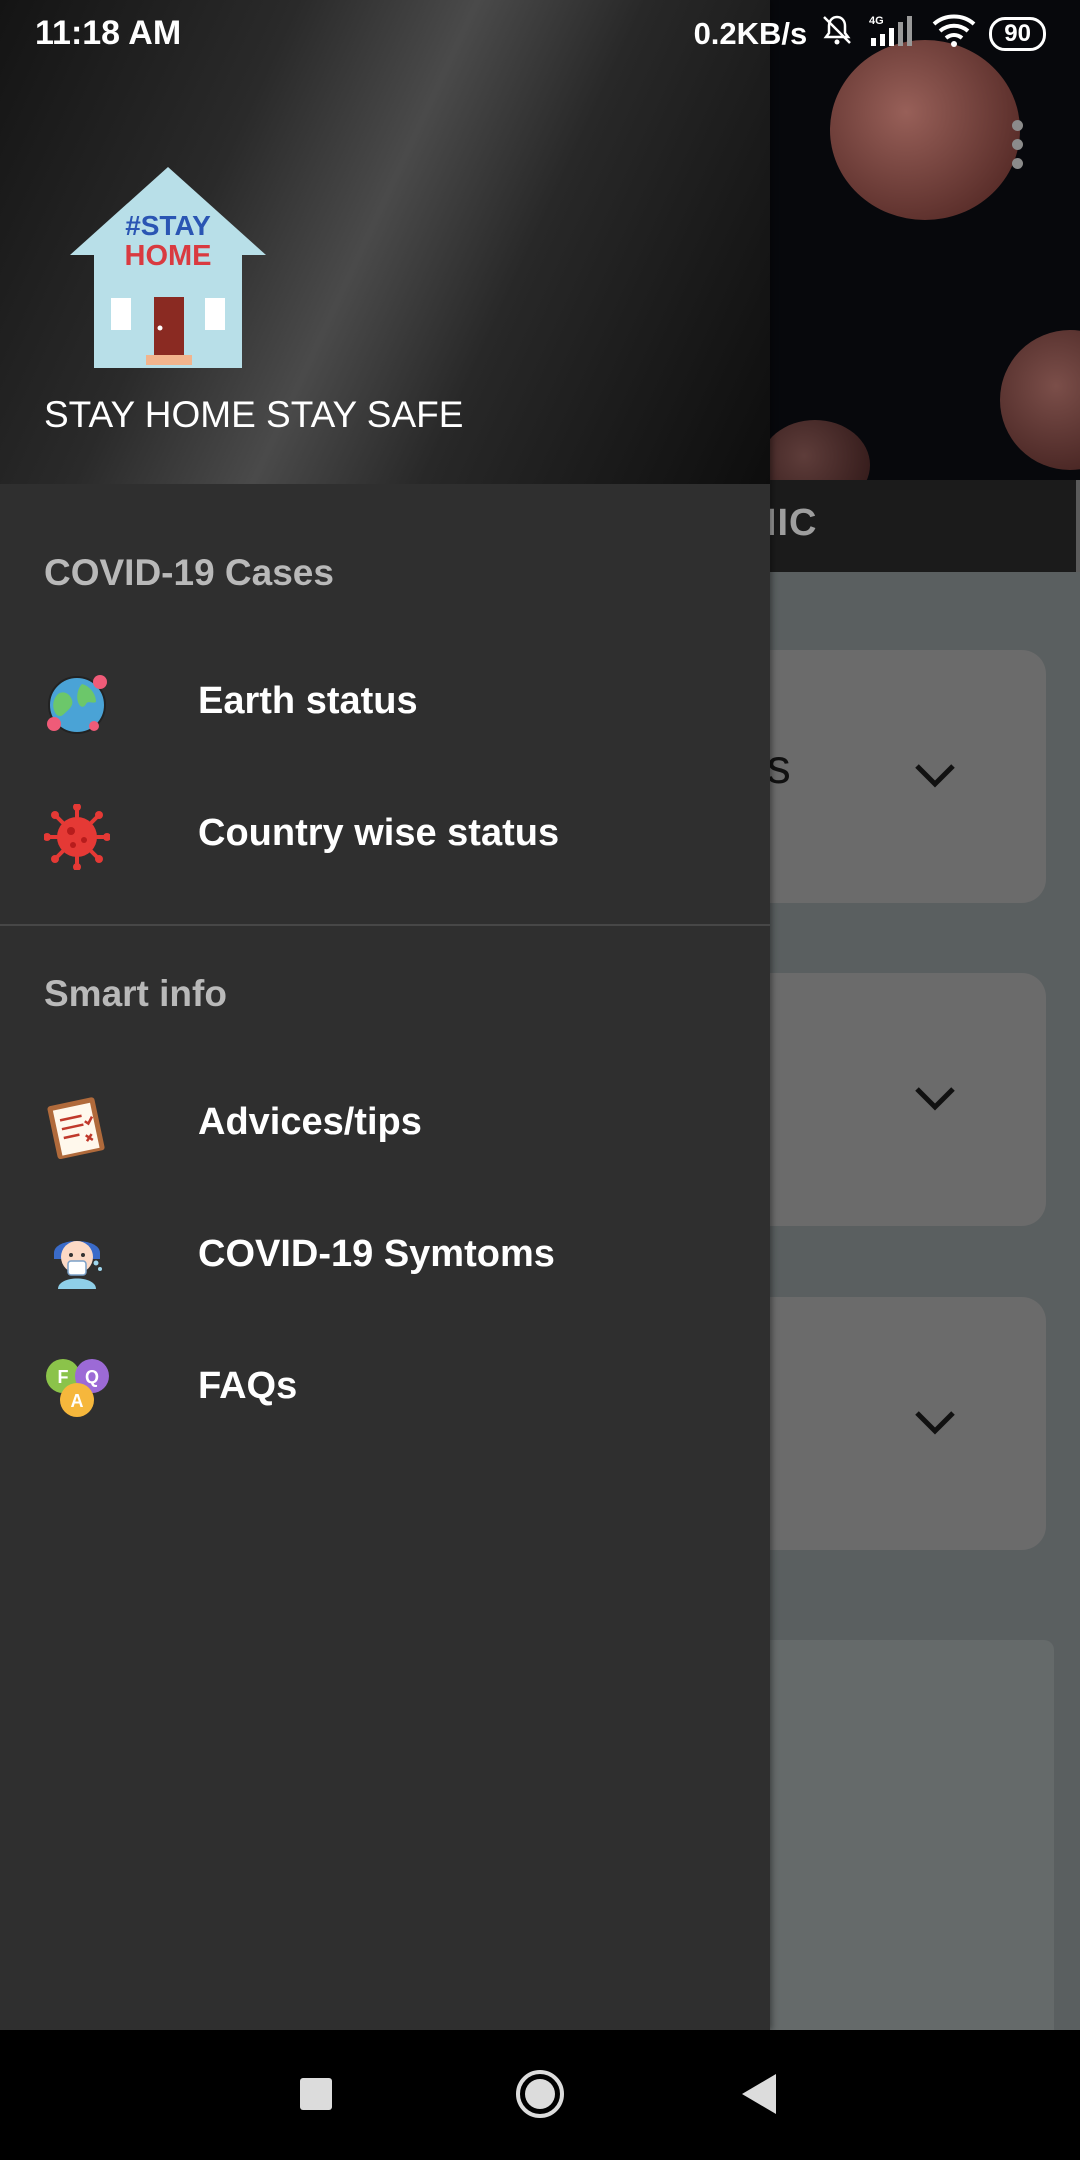  Describe the element at coordinates (750, 33) in the screenshot. I see `network-speed: 0.2KB/s` at that location.